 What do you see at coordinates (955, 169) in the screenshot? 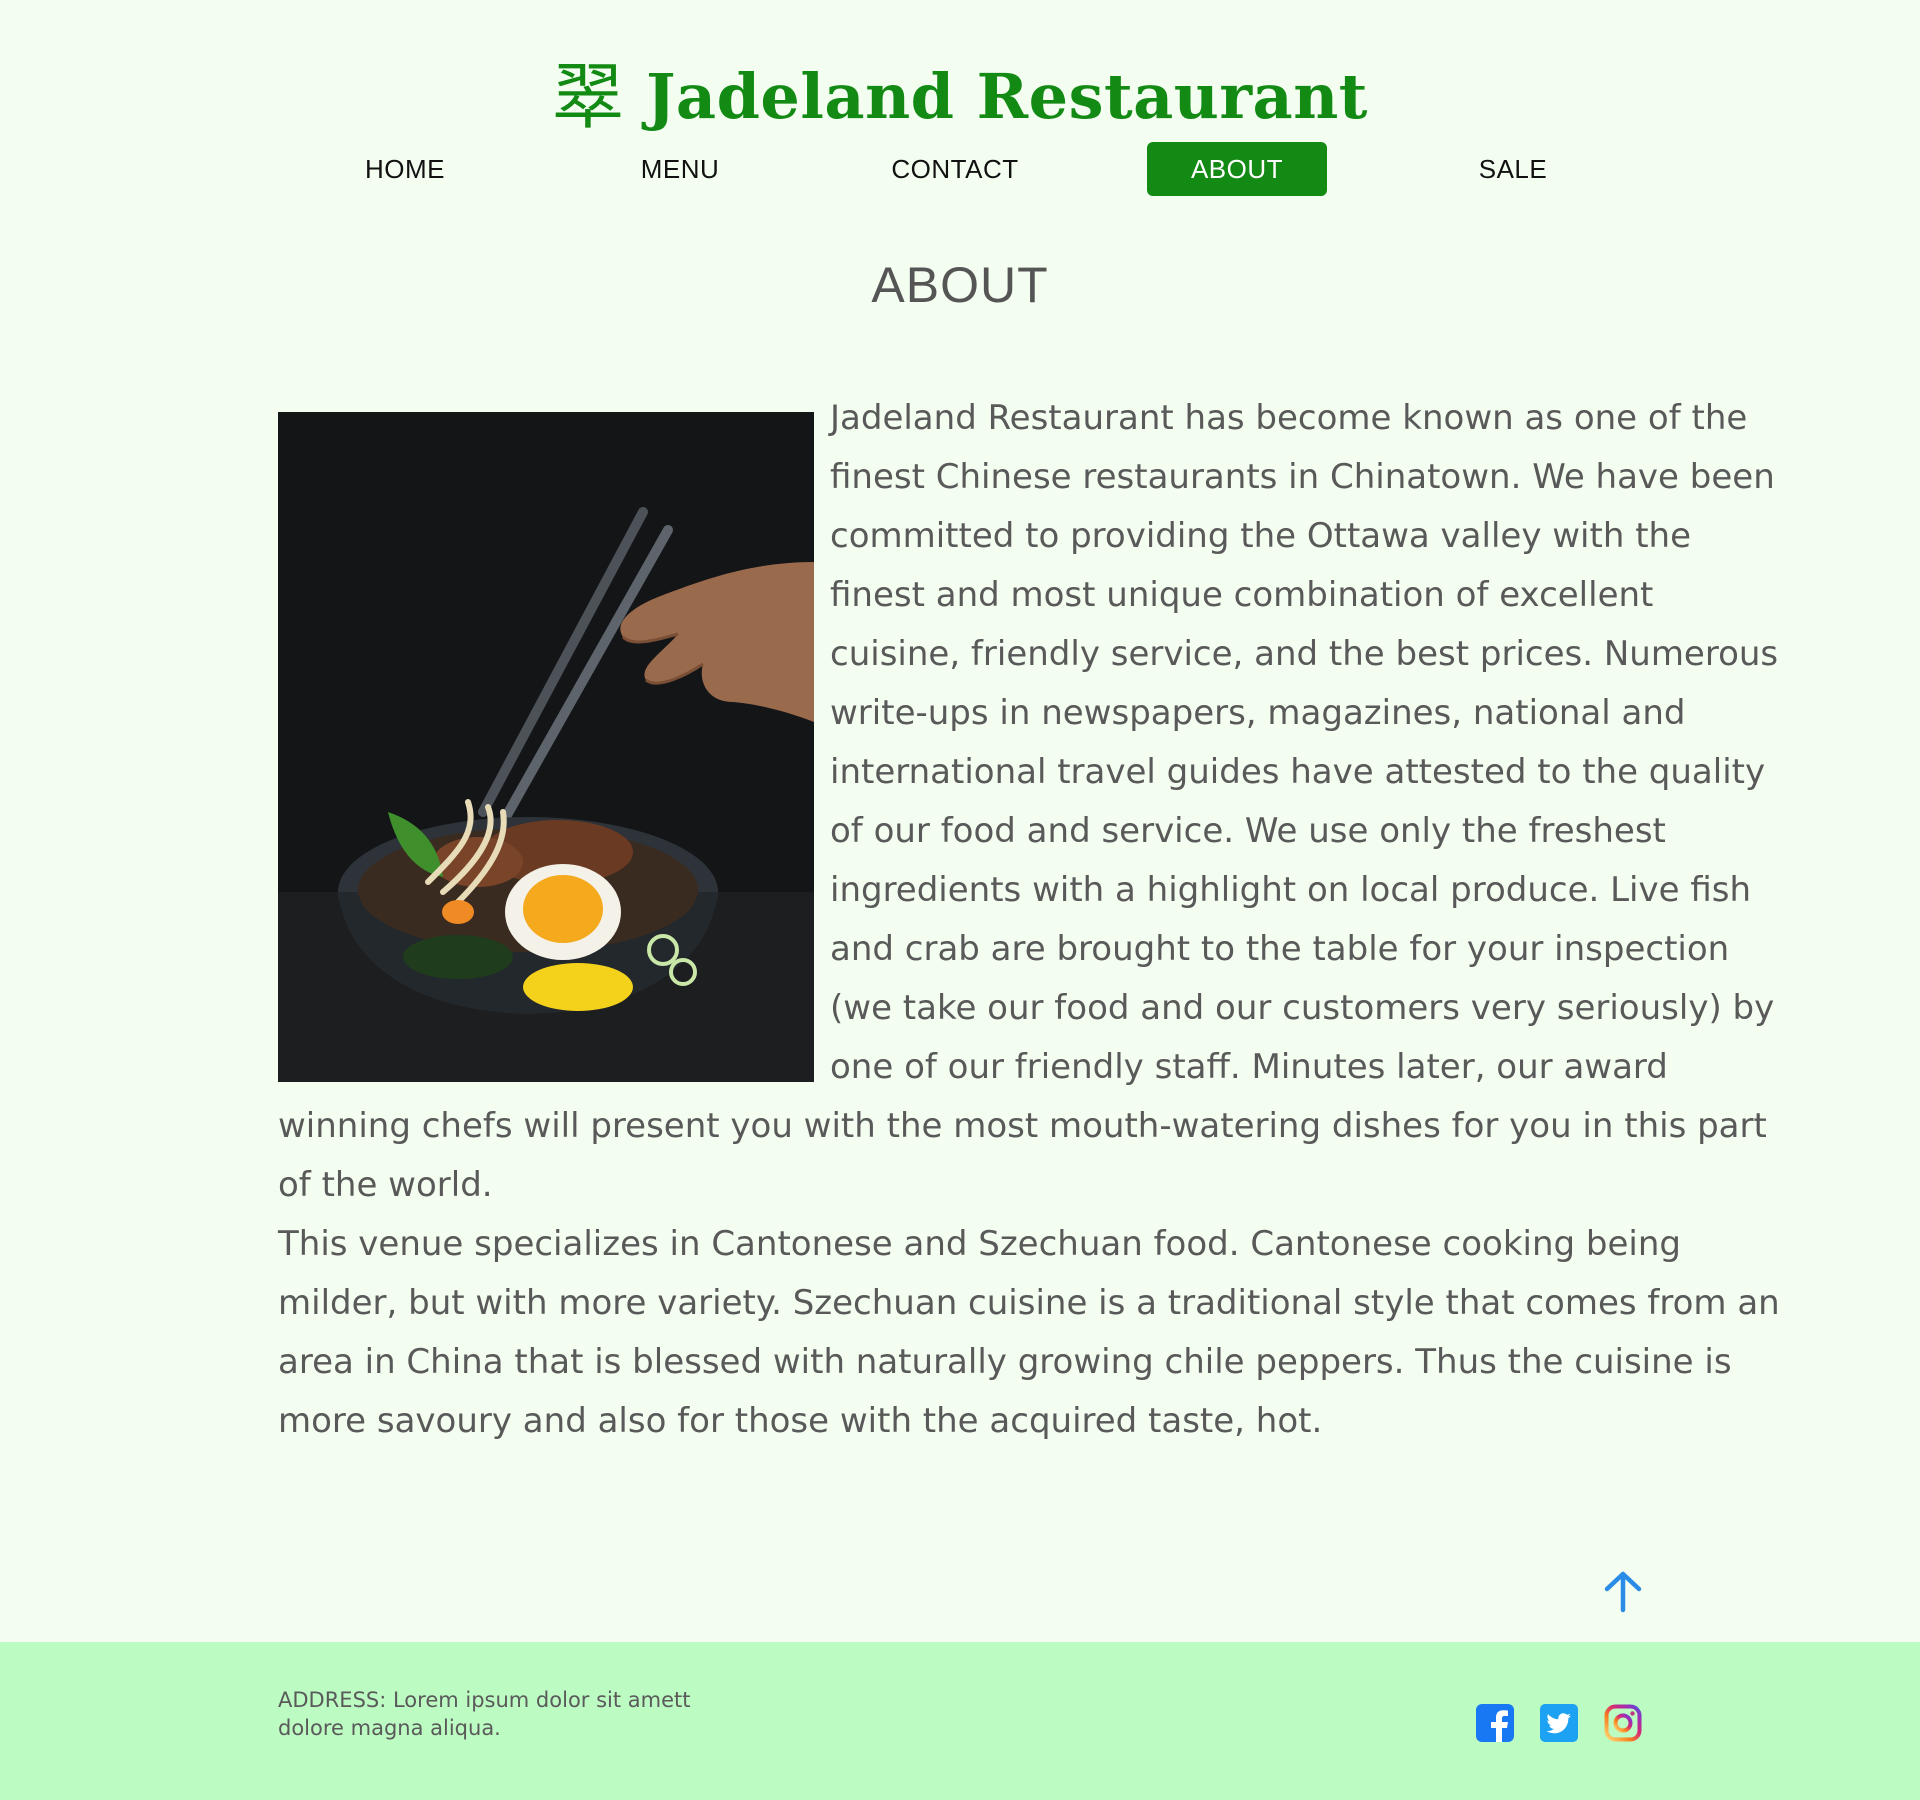
I see `nav-item-contact: CONTACT` at bounding box center [955, 169].